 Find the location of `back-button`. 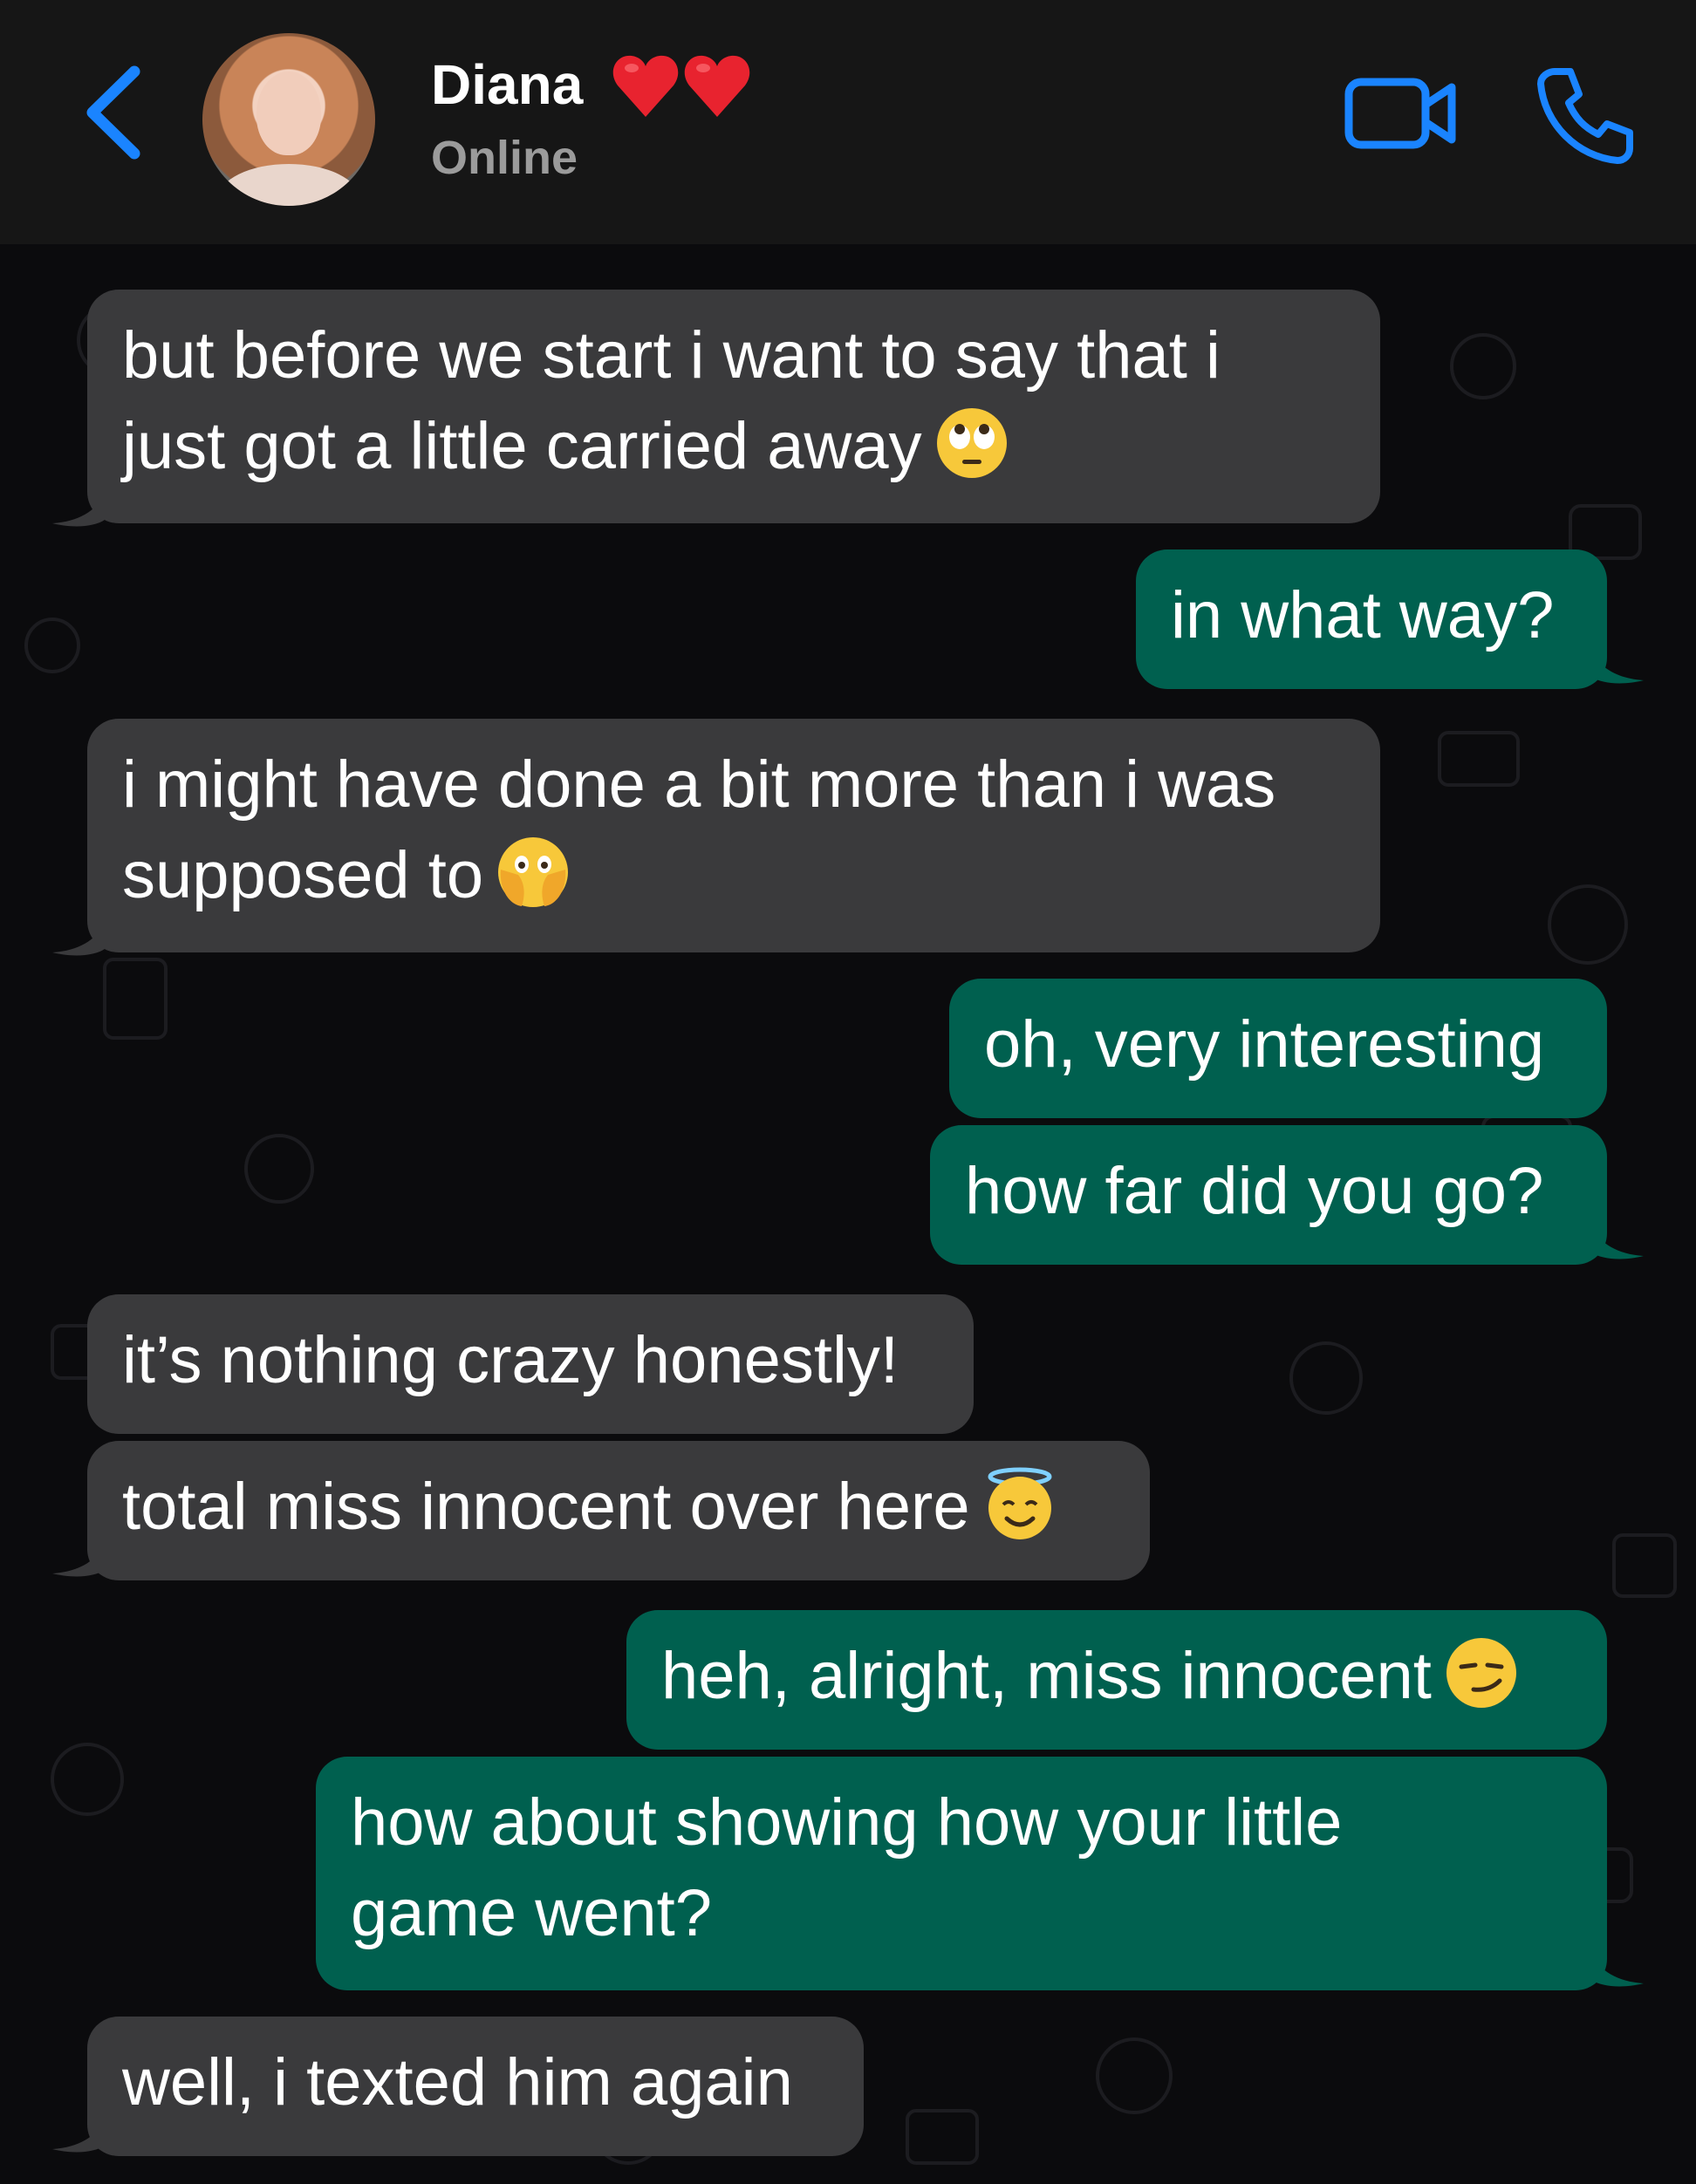

back-button is located at coordinates (115, 112).